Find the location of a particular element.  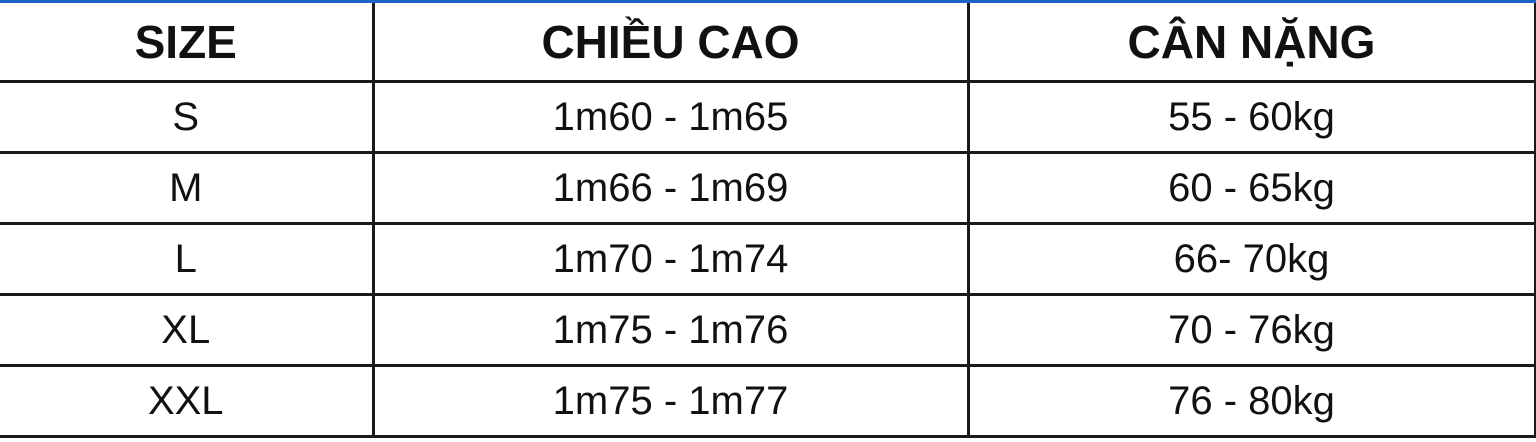

cell-weight: 60 - 65kg is located at coordinates (1251, 188).